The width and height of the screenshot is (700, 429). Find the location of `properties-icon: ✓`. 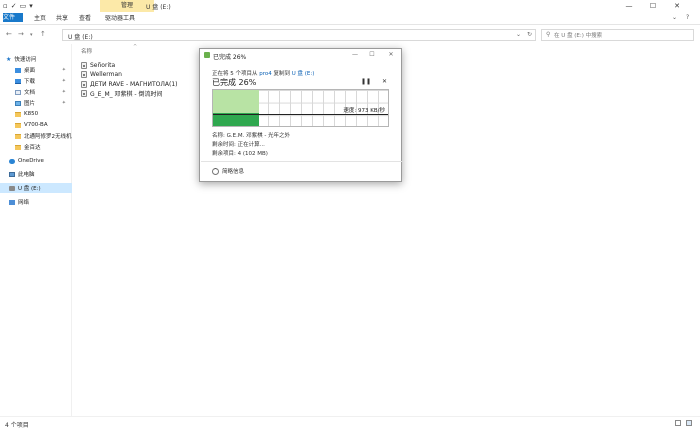

properties-icon: ✓ is located at coordinates (14, 6).